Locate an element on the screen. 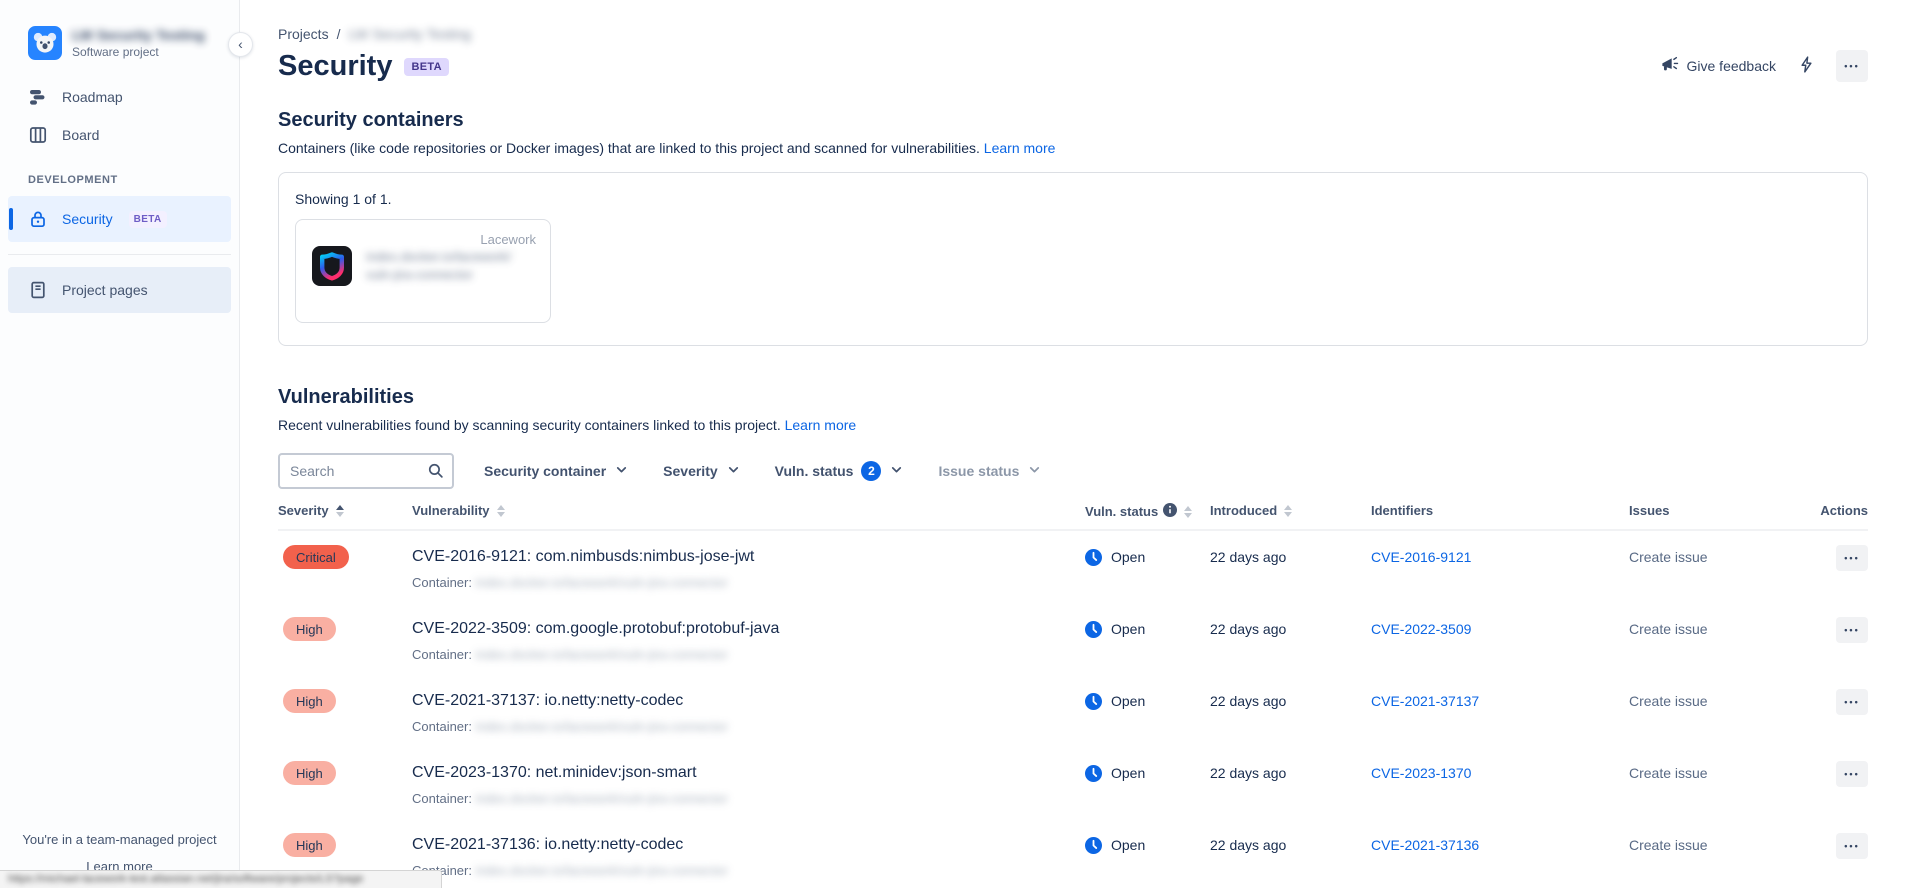 The height and width of the screenshot is (888, 1905). filter-label: Issue status is located at coordinates (979, 471).